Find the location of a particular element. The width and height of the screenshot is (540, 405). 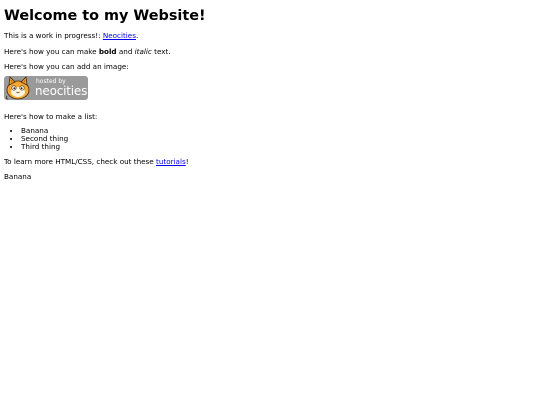

intro-paragraph: This is a work in progress!: Neocities. is located at coordinates (270, 36).